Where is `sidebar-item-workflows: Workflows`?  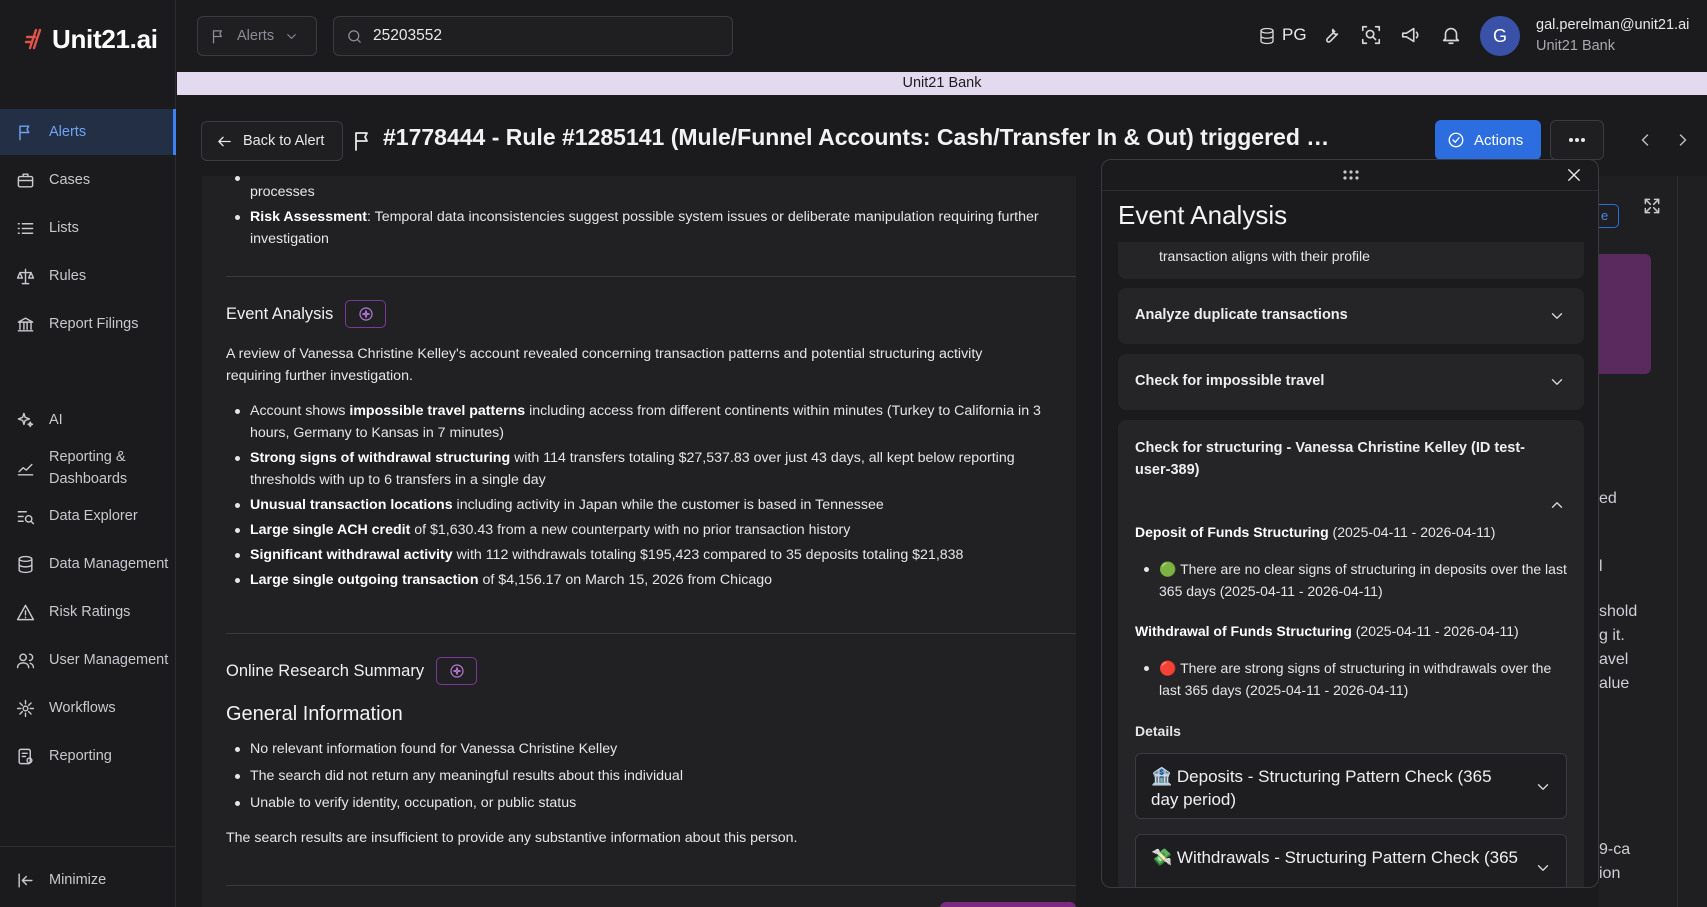
sidebar-item-workflows: Workflows is located at coordinates (88, 708).